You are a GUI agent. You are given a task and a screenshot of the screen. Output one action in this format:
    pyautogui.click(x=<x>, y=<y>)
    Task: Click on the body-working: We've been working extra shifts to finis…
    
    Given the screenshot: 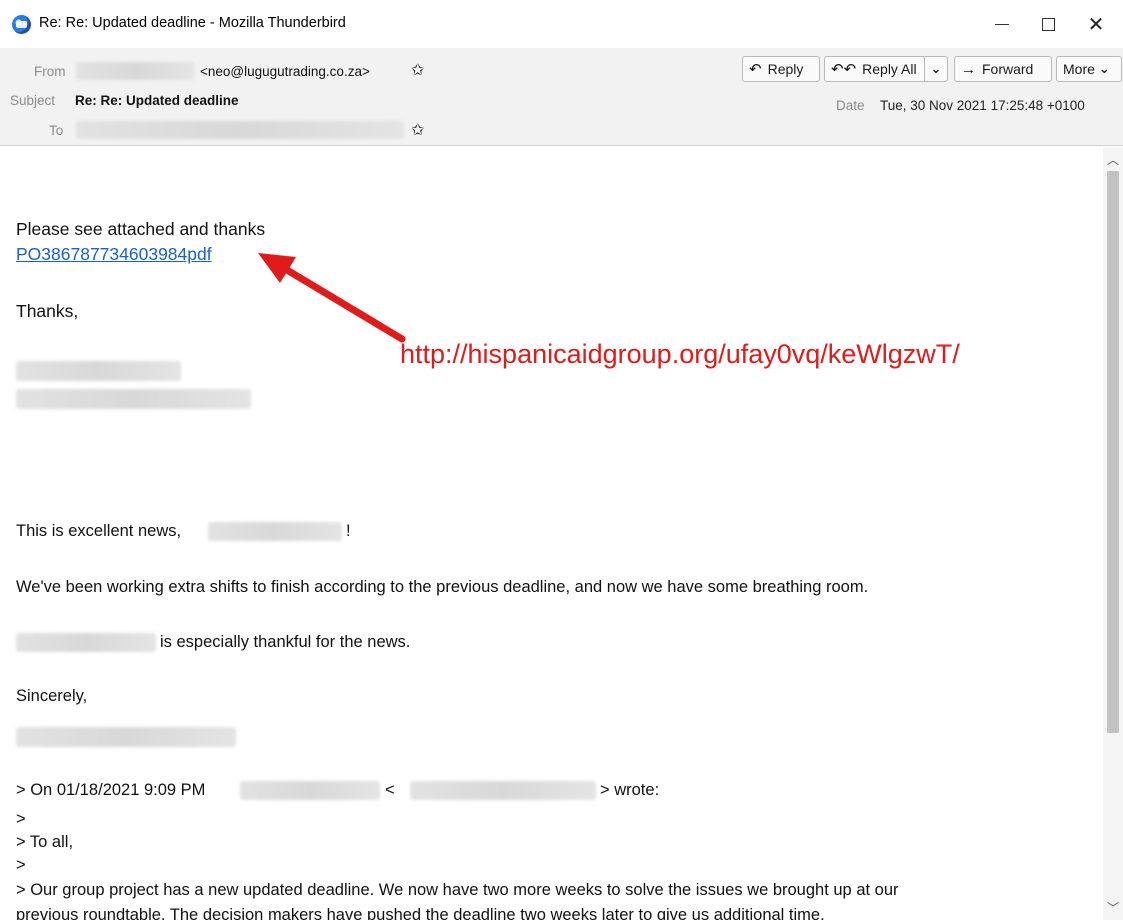 What is the action you would take?
    pyautogui.click(x=442, y=587)
    